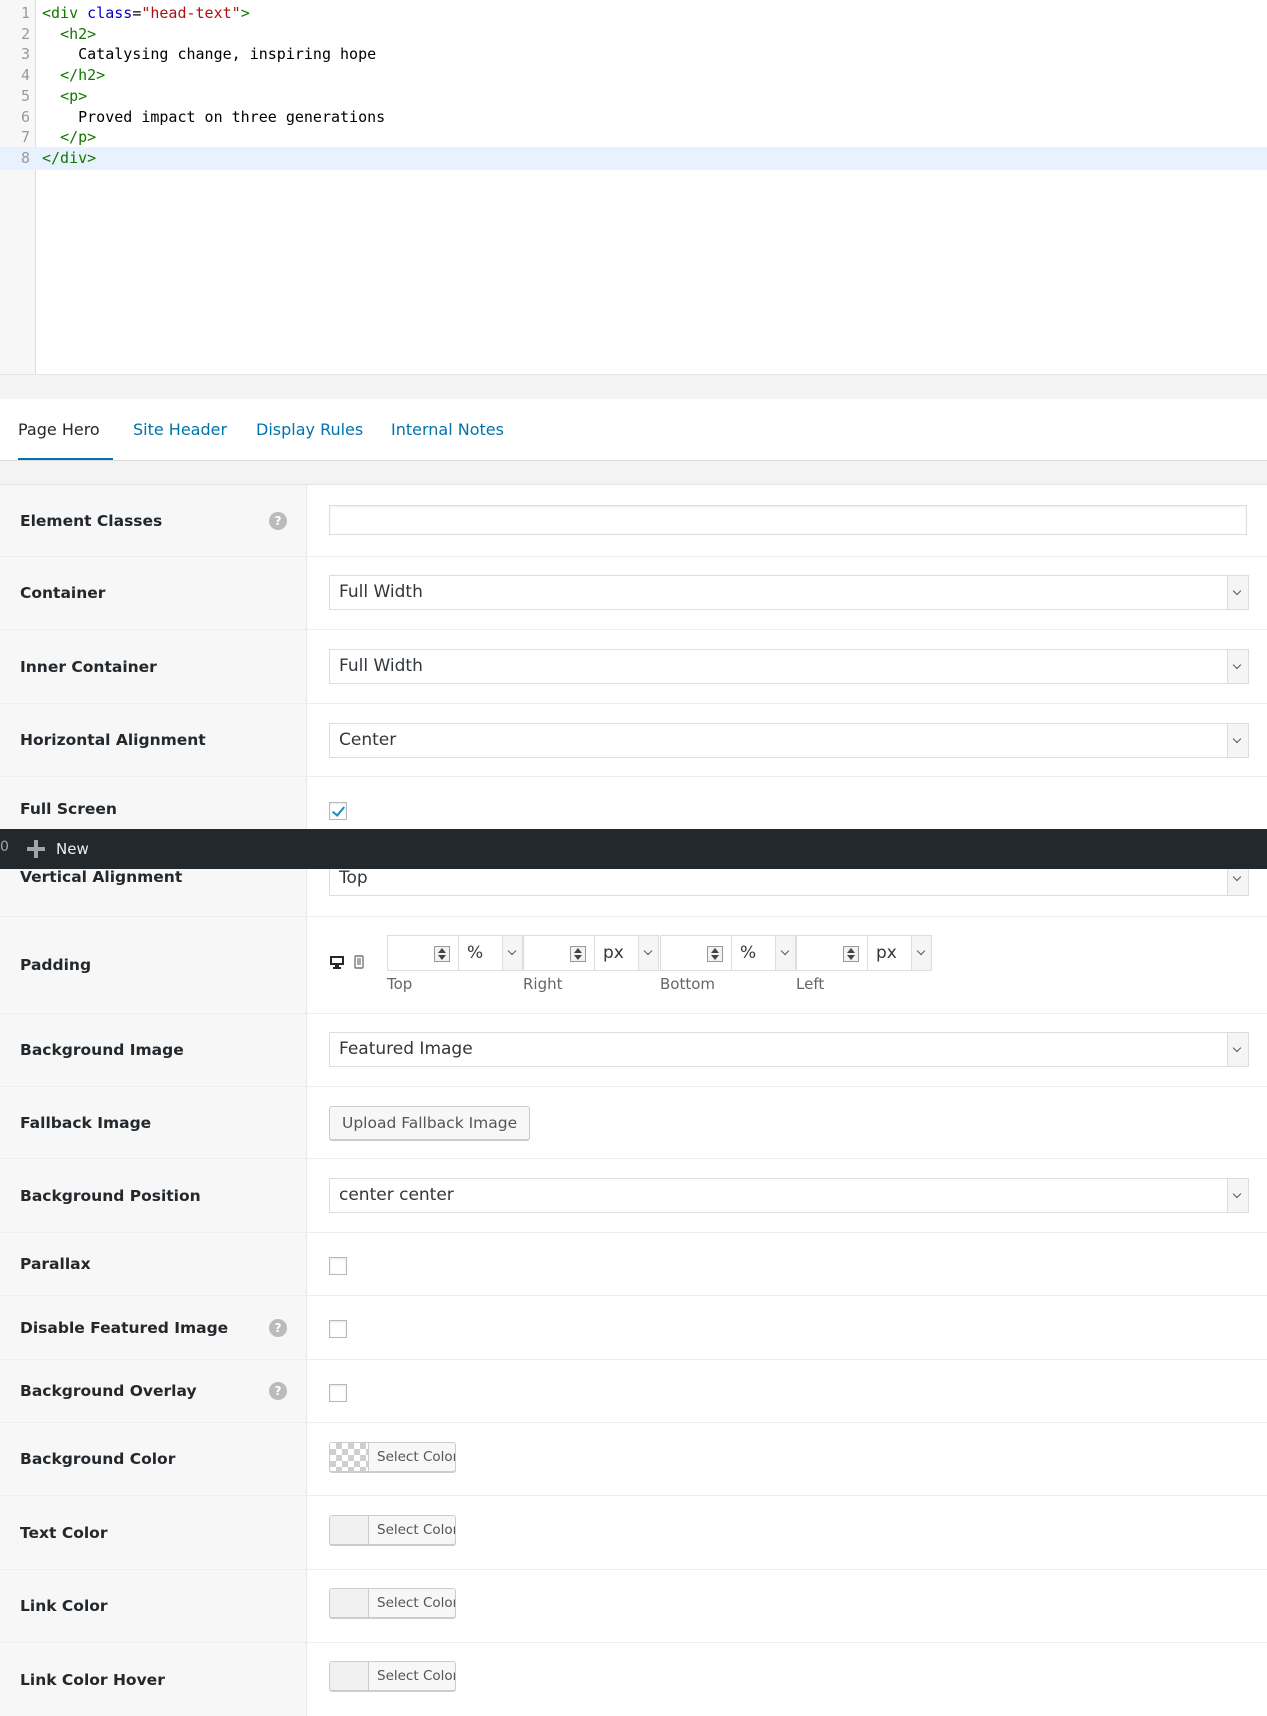 The height and width of the screenshot is (1716, 1267). Describe the element at coordinates (633, 473) in the screenshot. I see `tabs-spacer` at that location.